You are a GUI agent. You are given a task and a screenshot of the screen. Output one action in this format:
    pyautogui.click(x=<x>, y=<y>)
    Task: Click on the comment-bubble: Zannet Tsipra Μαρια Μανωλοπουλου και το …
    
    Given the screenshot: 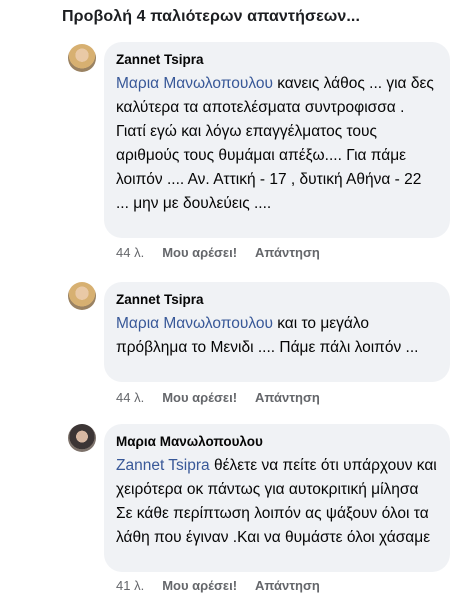 What is the action you would take?
    pyautogui.click(x=277, y=332)
    